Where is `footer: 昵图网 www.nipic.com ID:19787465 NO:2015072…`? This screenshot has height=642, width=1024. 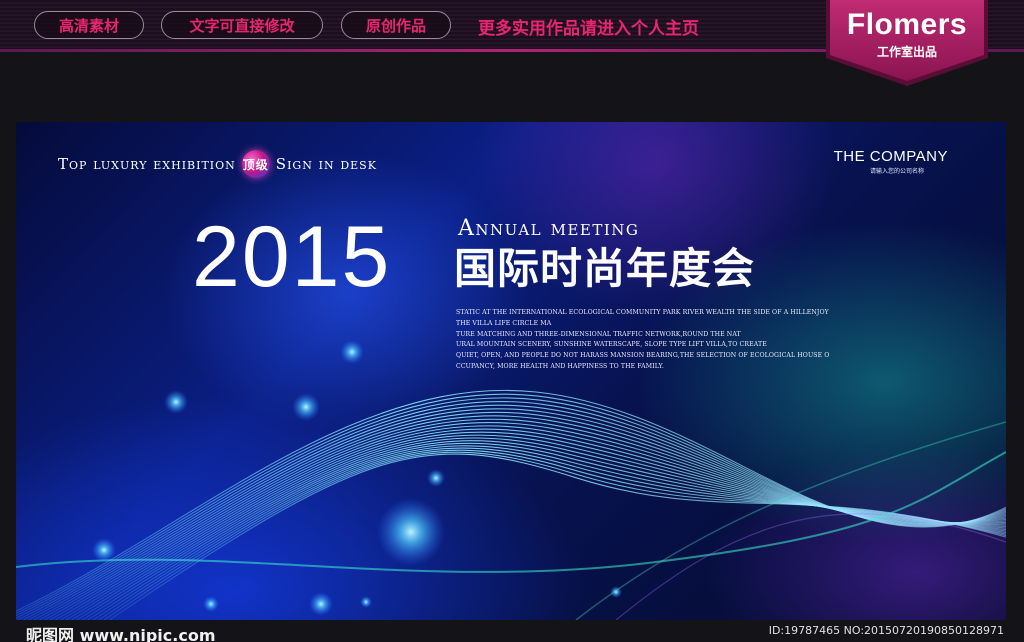
footer: 昵图网 www.nipic.com ID:19787465 NO:2015072… is located at coordinates (512, 631).